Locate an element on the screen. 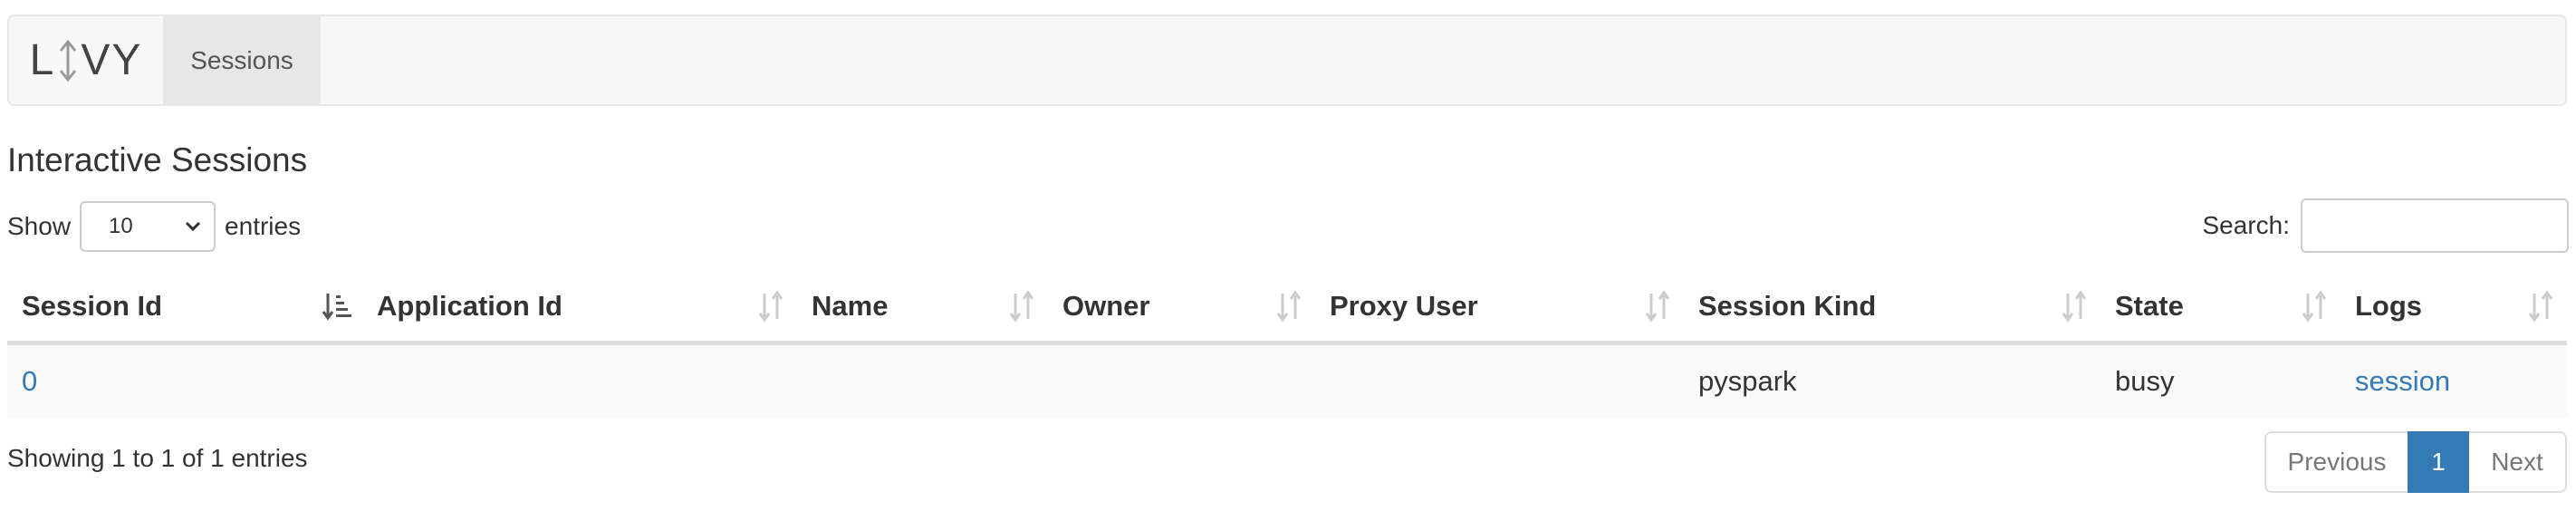 Image resolution: width=2576 pixels, height=511 pixels. pagination: Previous 1 Next is located at coordinates (2415, 462).